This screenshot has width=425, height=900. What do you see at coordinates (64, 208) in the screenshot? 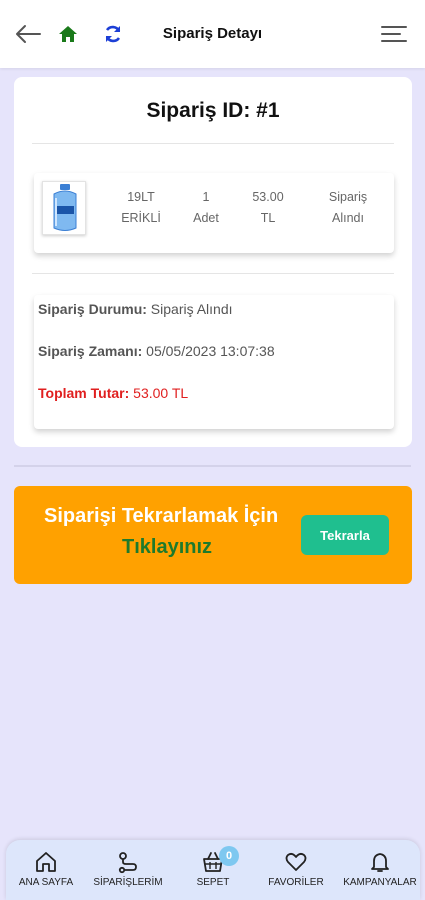
I see `water-bottle-image` at bounding box center [64, 208].